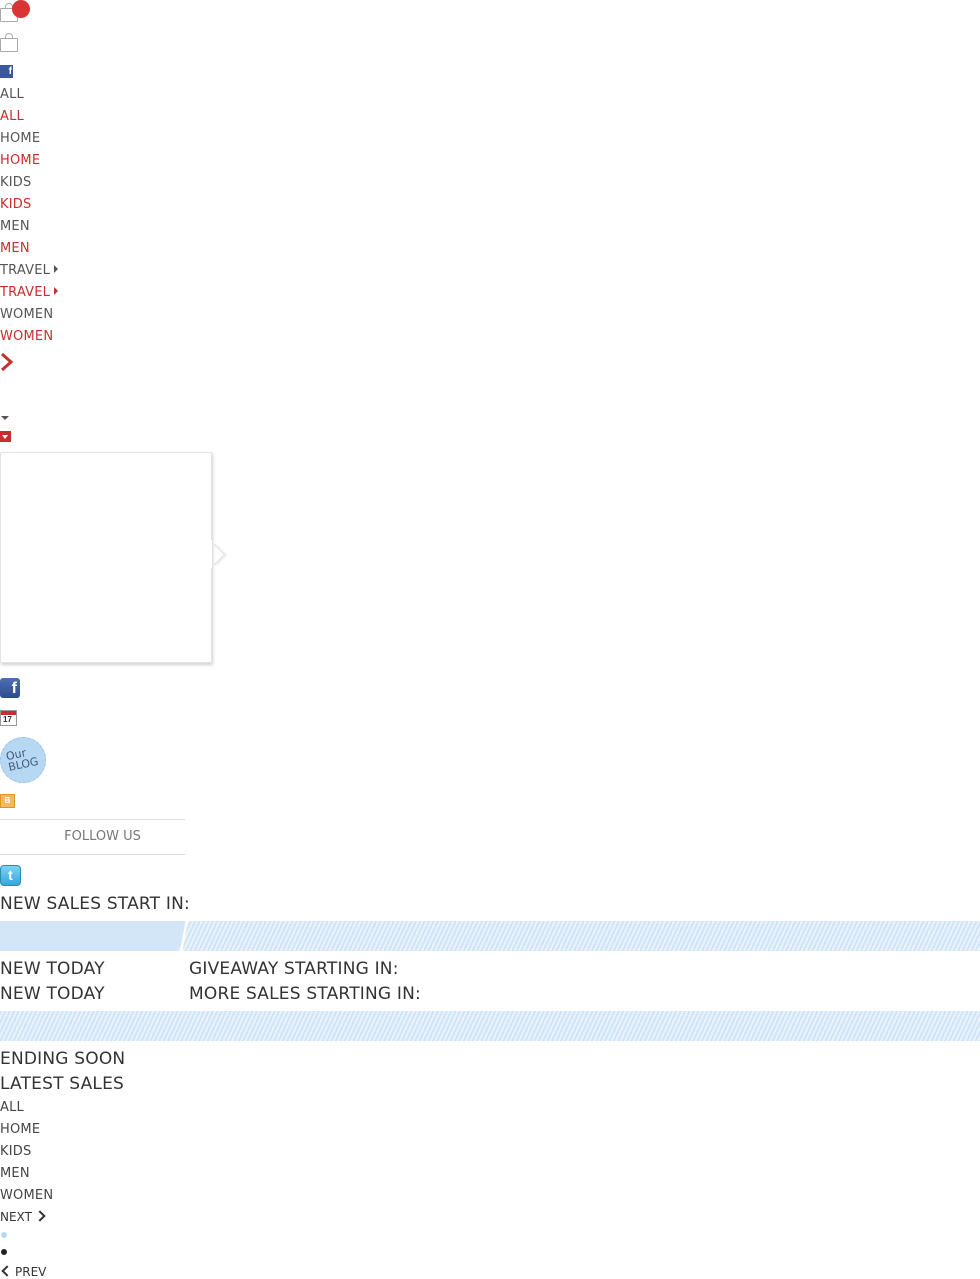 Image resolution: width=980 pixels, height=1279 pixels. What do you see at coordinates (29, 271) in the screenshot?
I see `nav-item-travel: TRAVEL` at bounding box center [29, 271].